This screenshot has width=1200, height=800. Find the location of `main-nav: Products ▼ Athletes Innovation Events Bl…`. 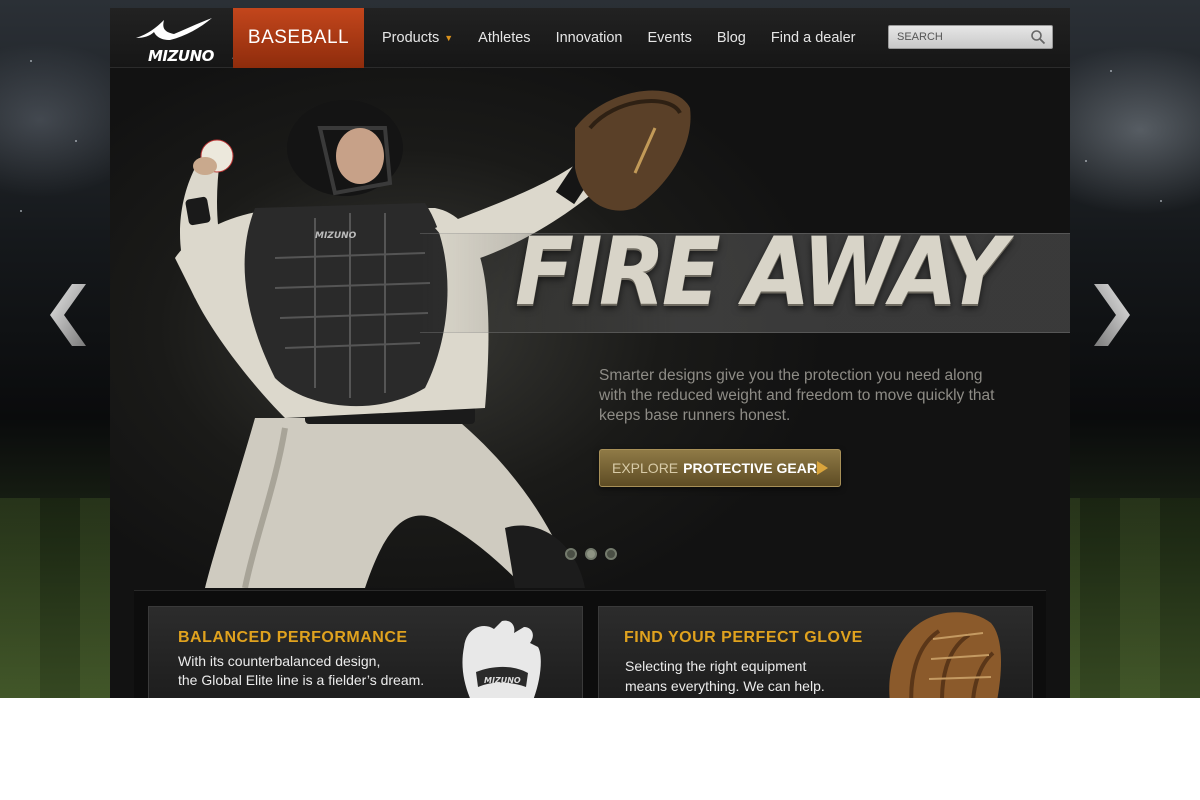

main-nav: Products ▼ Athletes Innovation Events Bl… is located at coordinates (631, 38).